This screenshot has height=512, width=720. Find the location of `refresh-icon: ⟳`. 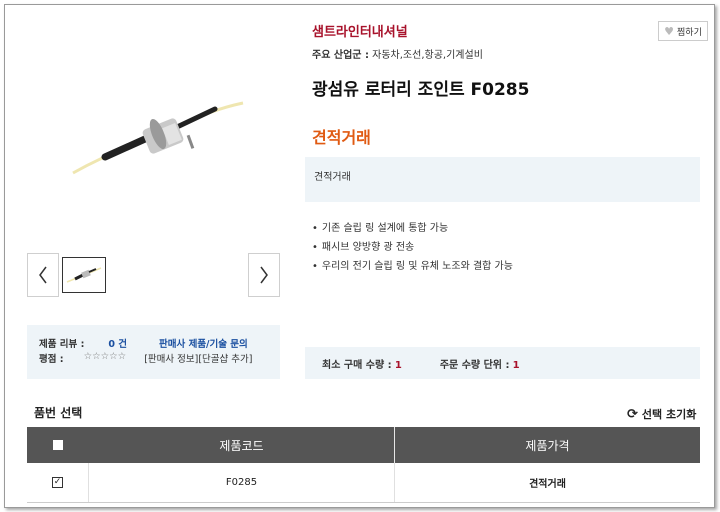

refresh-icon: ⟳ is located at coordinates (632, 414).